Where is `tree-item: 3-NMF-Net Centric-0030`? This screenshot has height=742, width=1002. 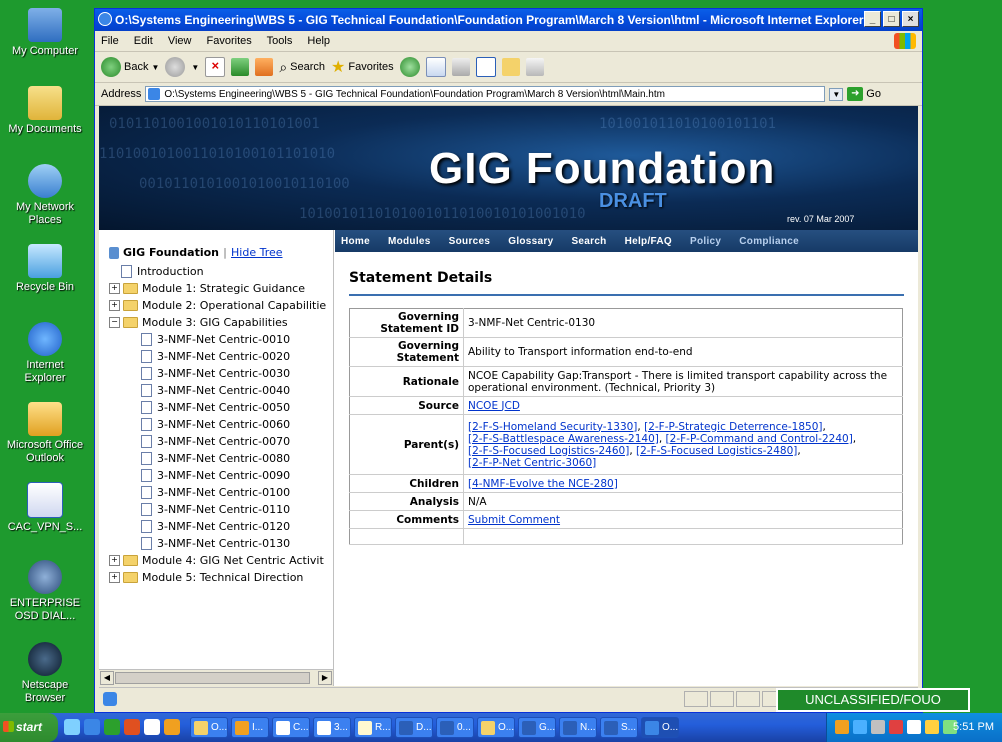 tree-item: 3-NMF-Net Centric-0030 is located at coordinates (216, 373).